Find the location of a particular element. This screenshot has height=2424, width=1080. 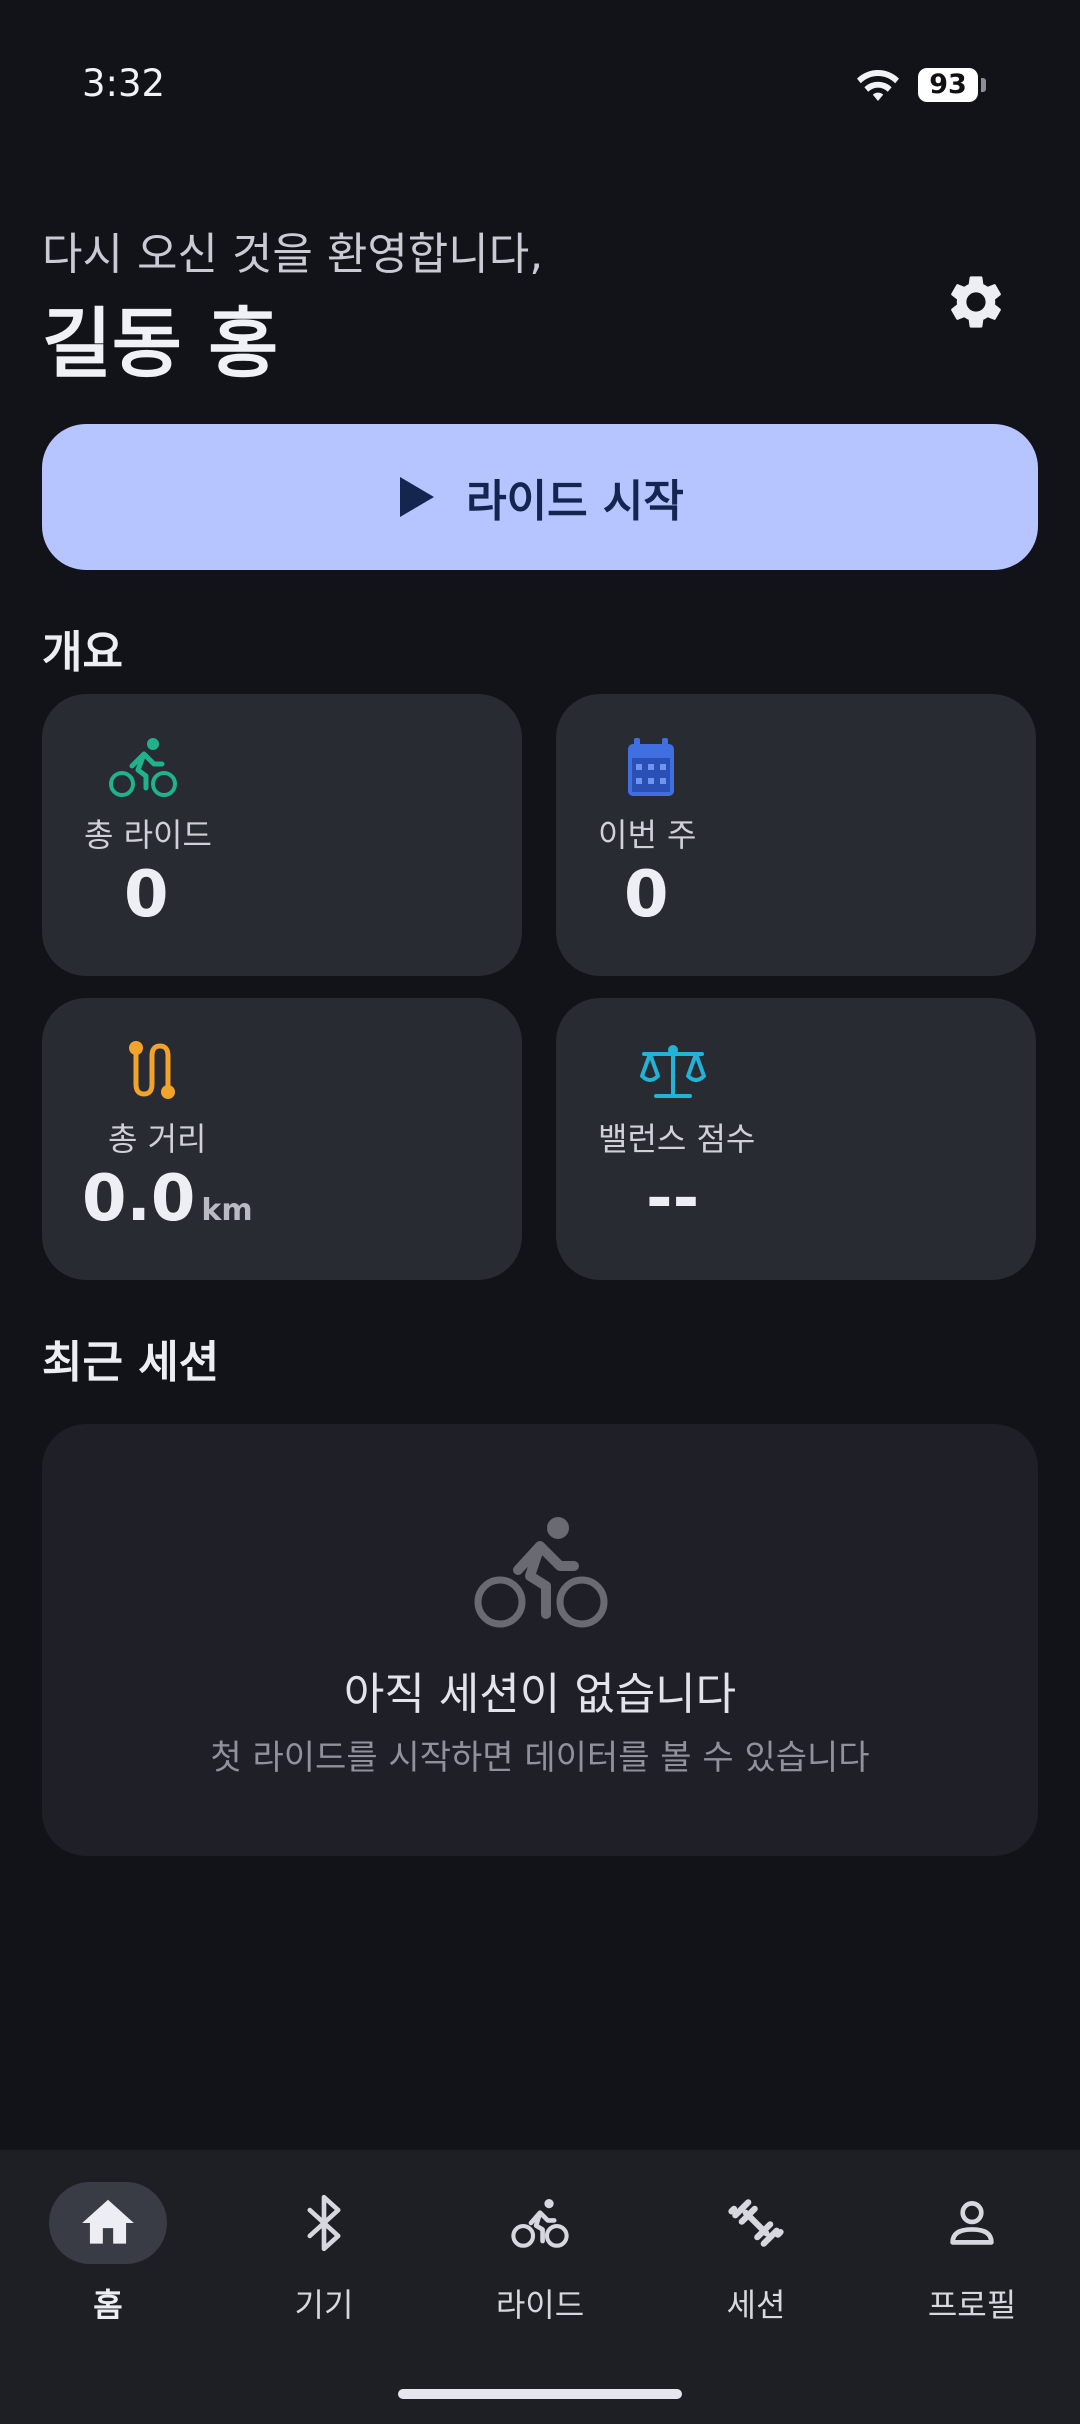

home-indicator is located at coordinates (540, 2394).